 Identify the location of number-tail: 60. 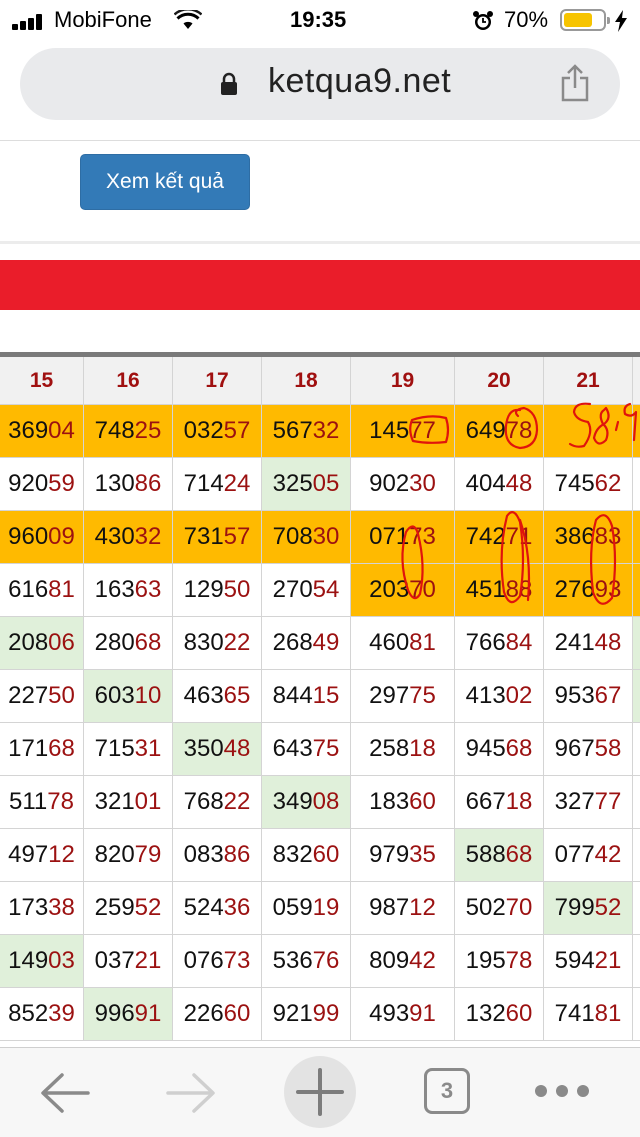
(422, 801).